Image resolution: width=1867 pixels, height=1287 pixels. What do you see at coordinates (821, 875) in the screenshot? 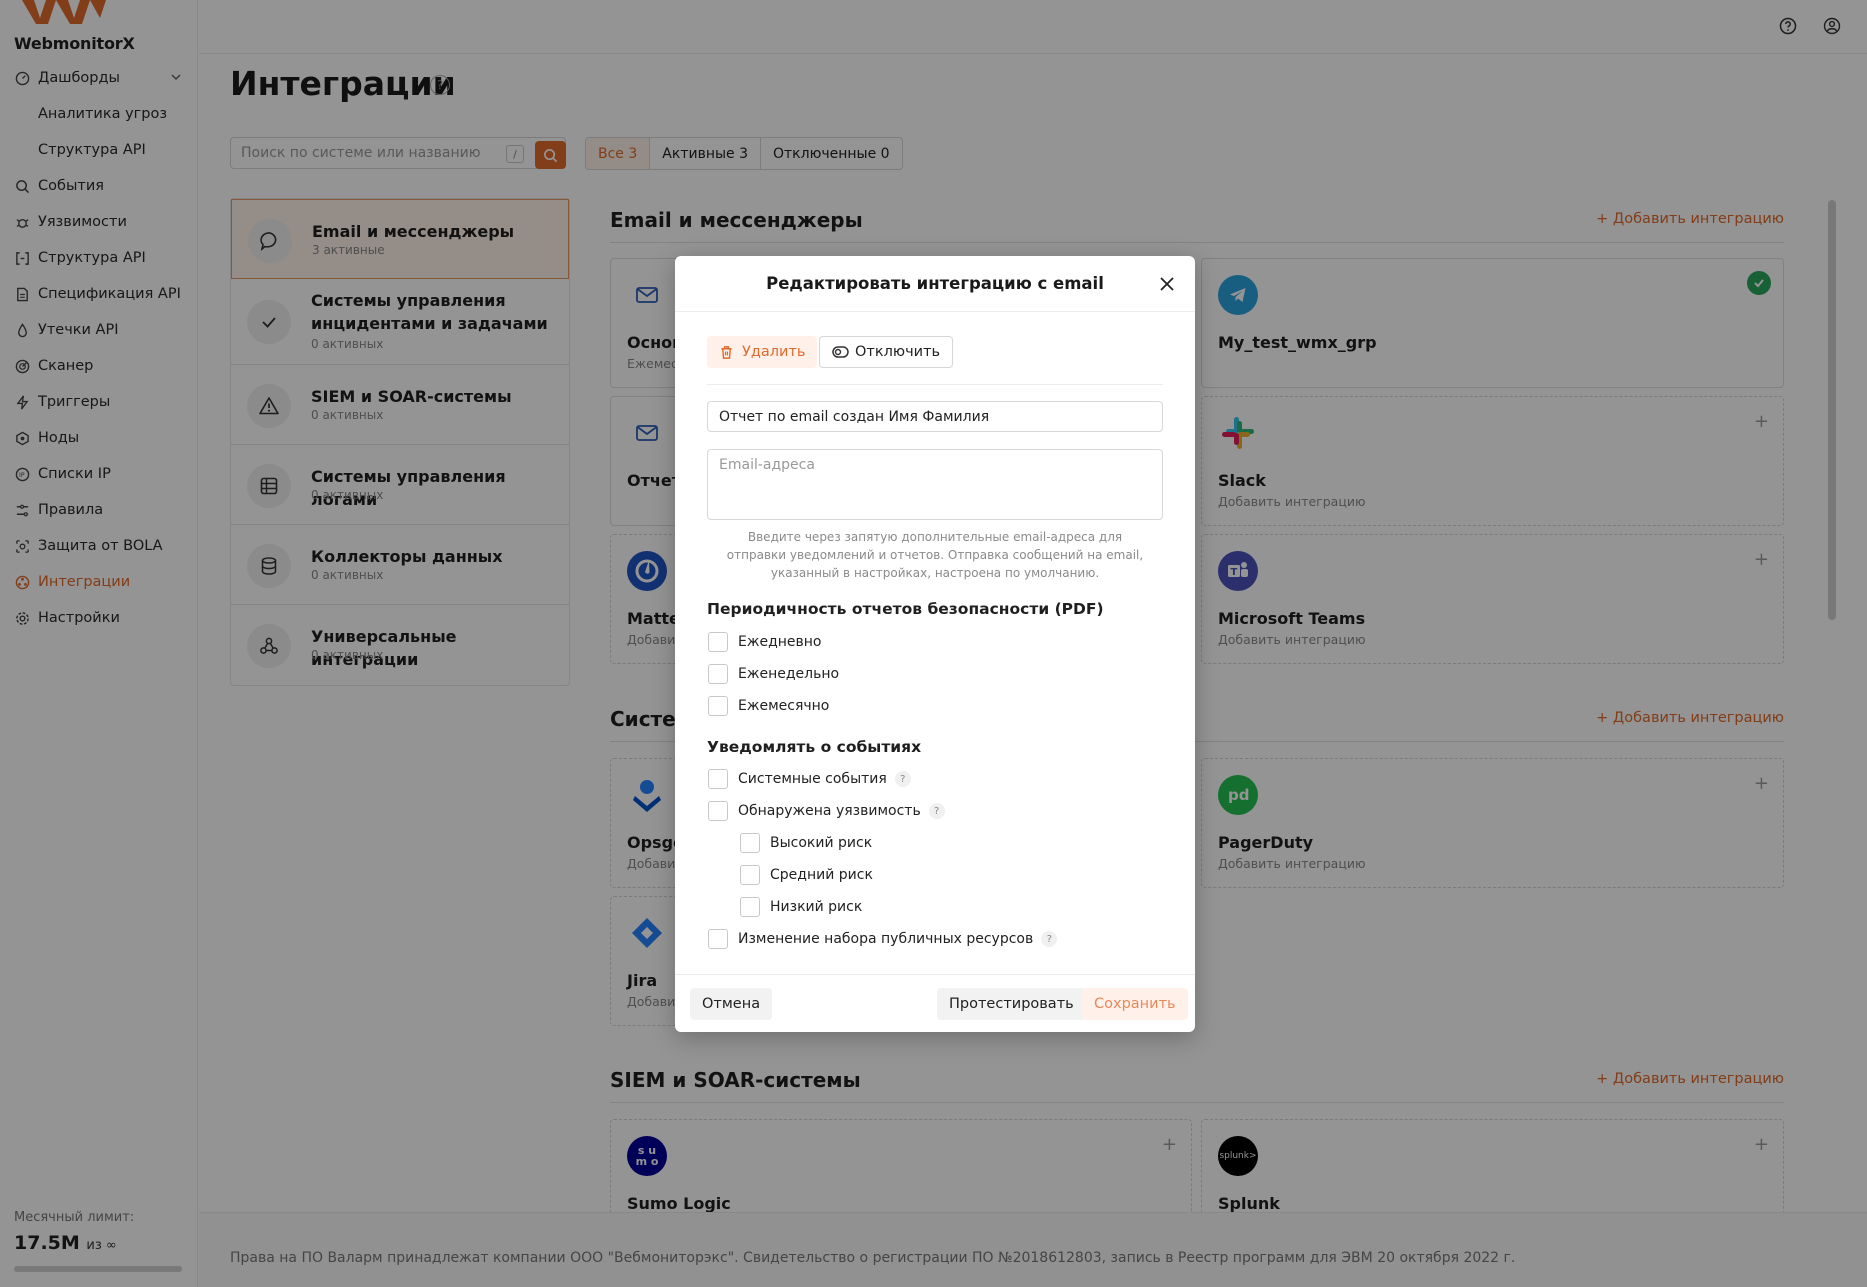
I see `checkbox-label: Средний риск` at bounding box center [821, 875].